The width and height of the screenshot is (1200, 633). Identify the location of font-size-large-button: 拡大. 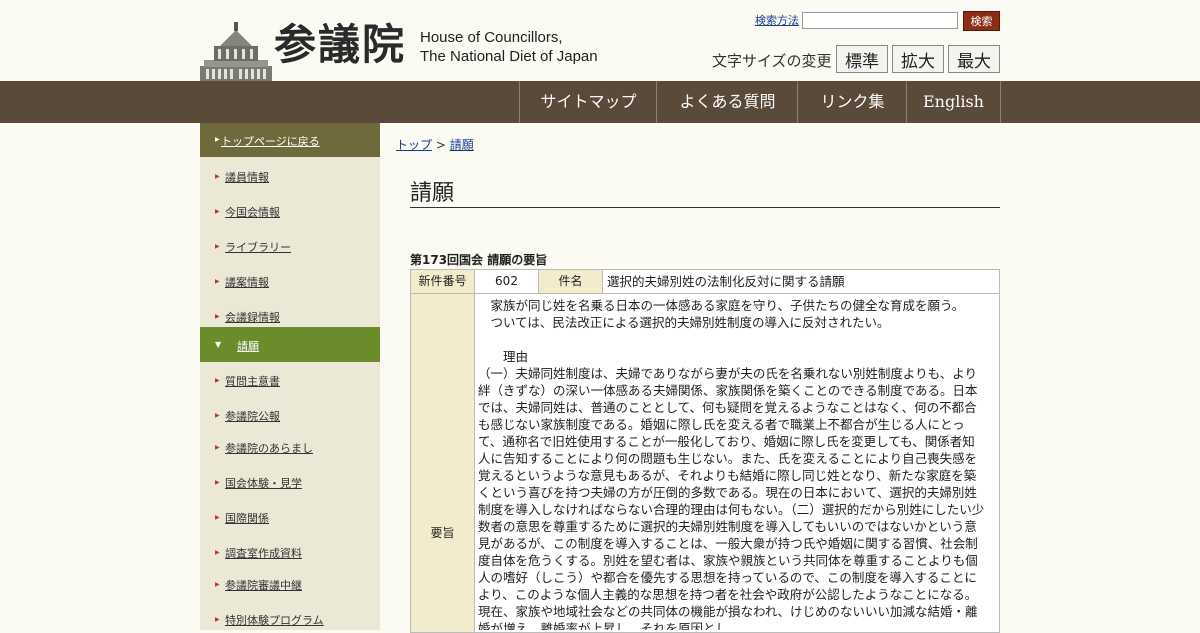
(918, 59).